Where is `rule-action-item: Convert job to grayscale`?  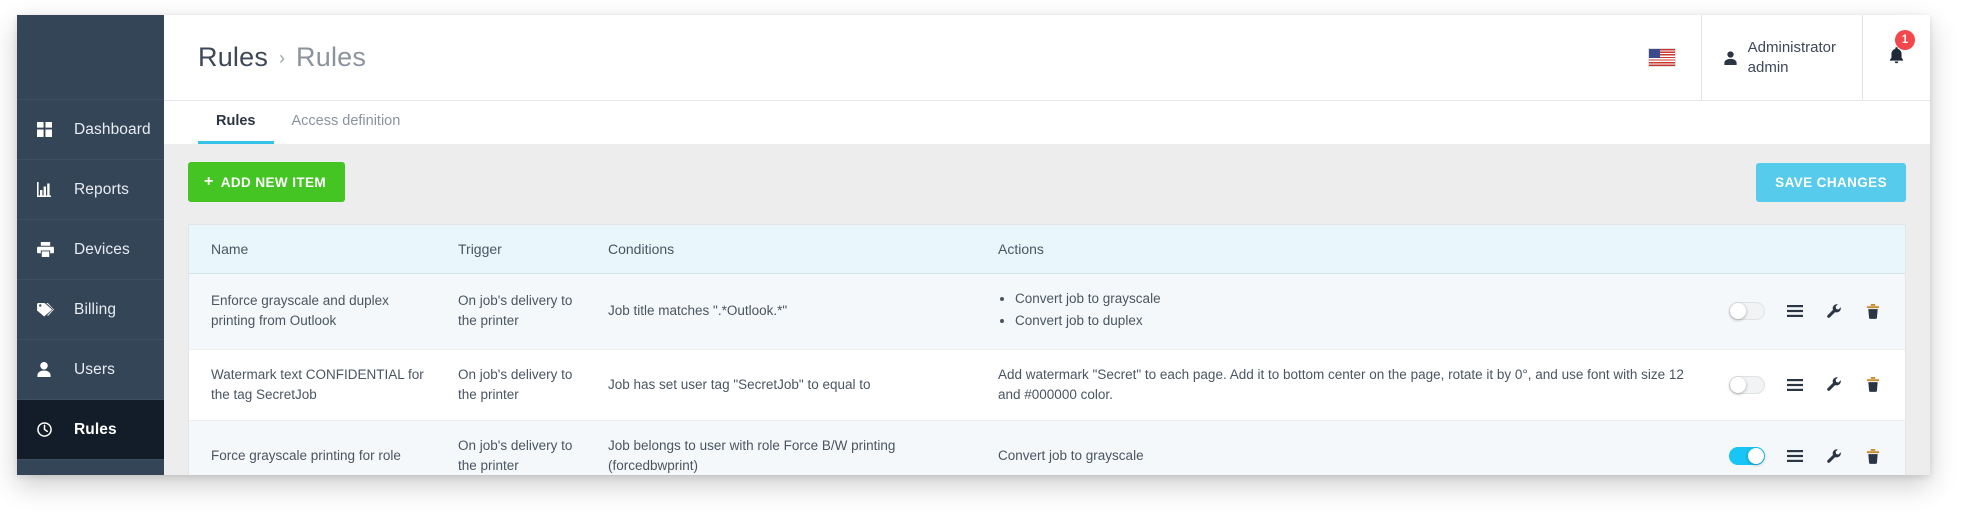
rule-action-item: Convert job to grayscale is located at coordinates (1358, 299).